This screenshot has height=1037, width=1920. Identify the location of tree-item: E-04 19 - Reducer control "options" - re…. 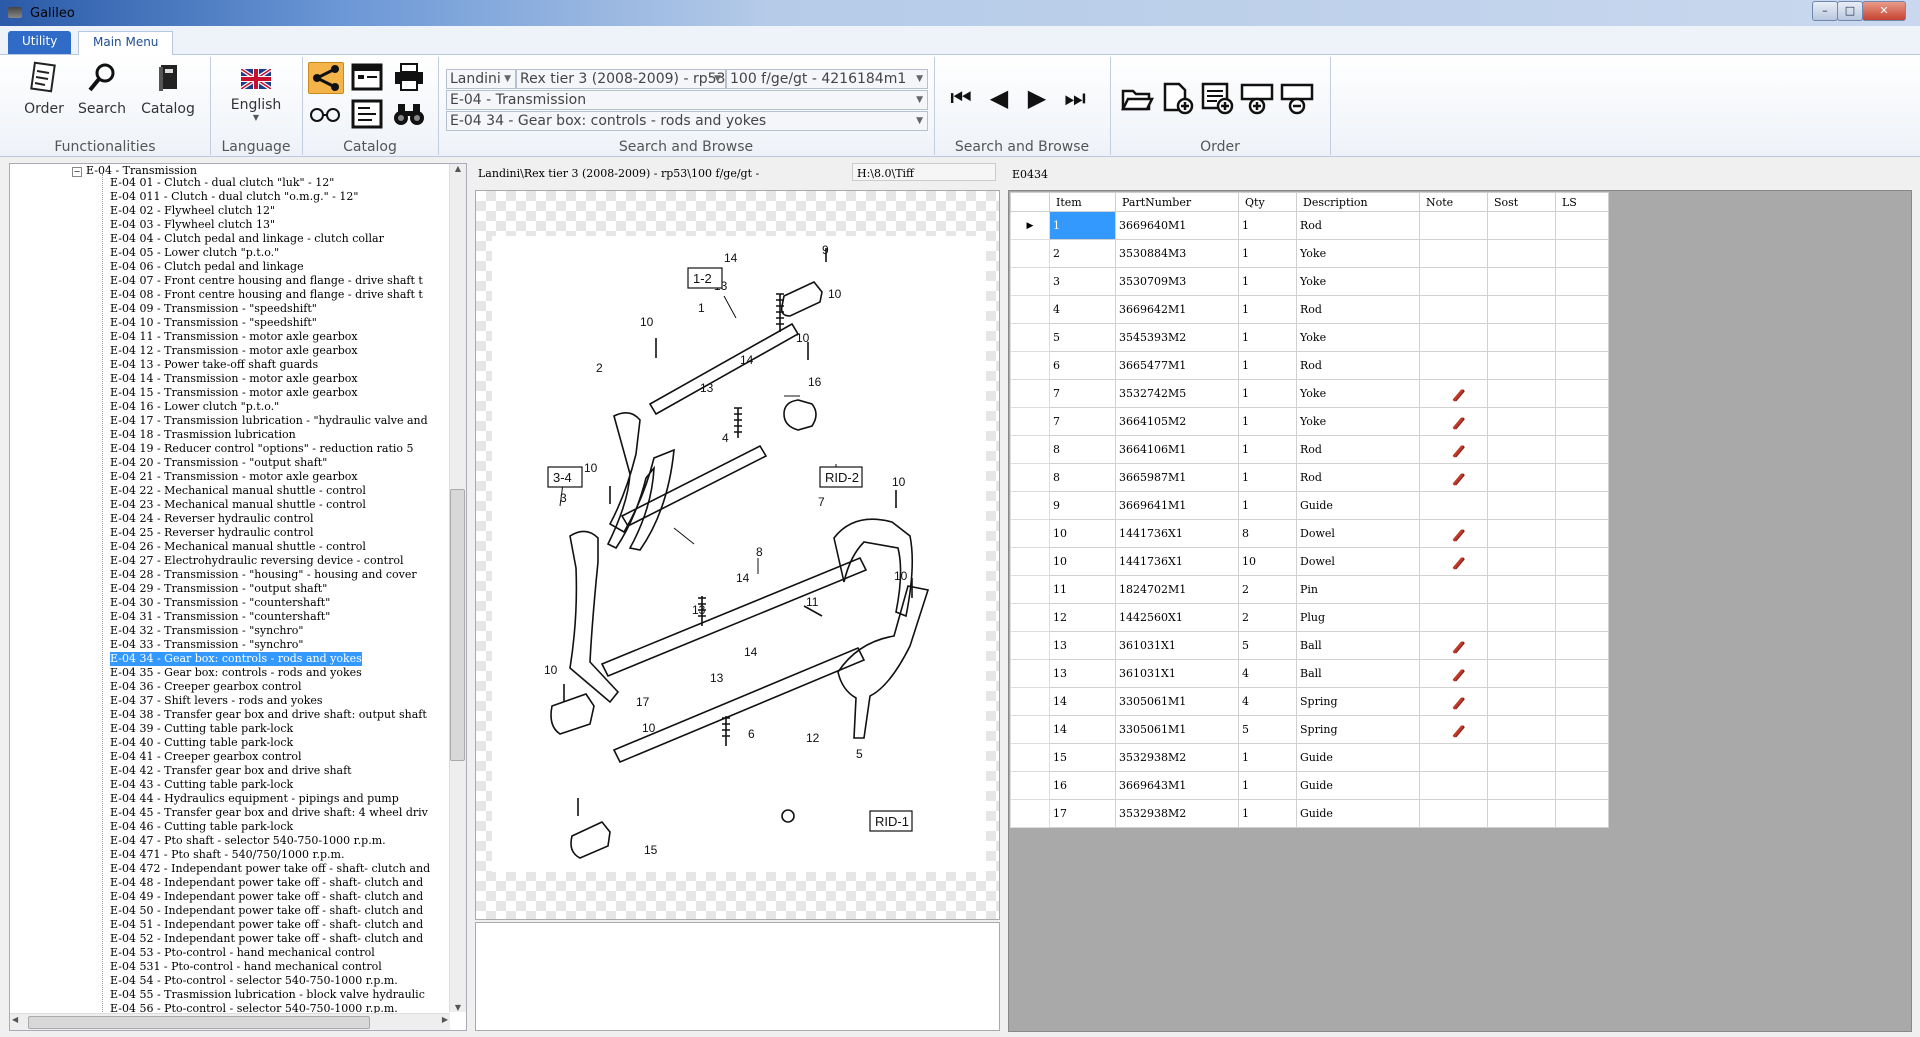
(262, 449).